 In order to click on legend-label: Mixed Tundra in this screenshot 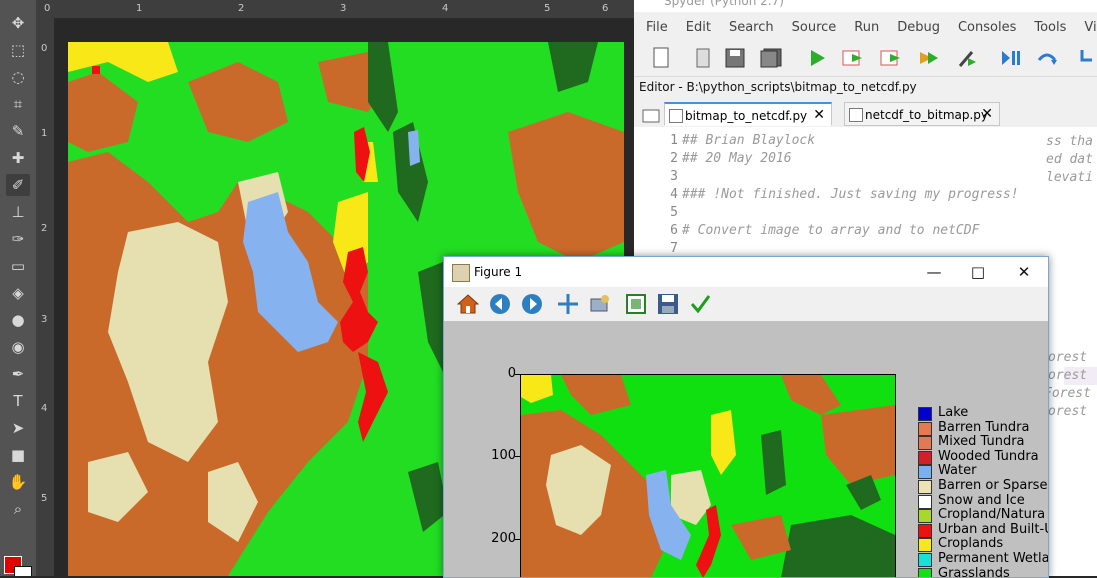, I will do `click(981, 442)`.